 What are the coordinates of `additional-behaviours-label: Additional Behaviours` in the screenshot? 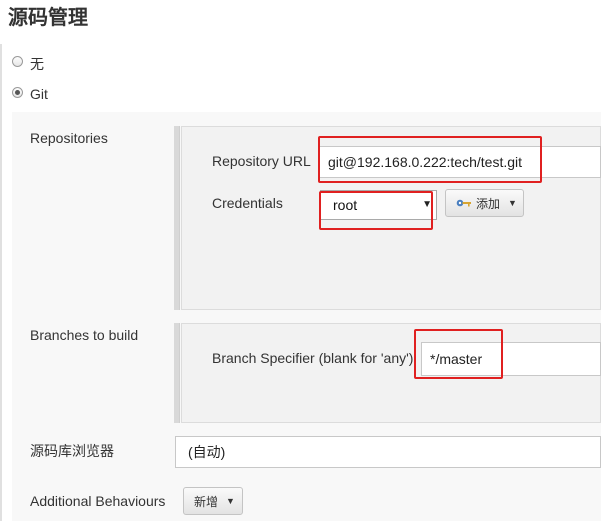 It's located at (98, 501).